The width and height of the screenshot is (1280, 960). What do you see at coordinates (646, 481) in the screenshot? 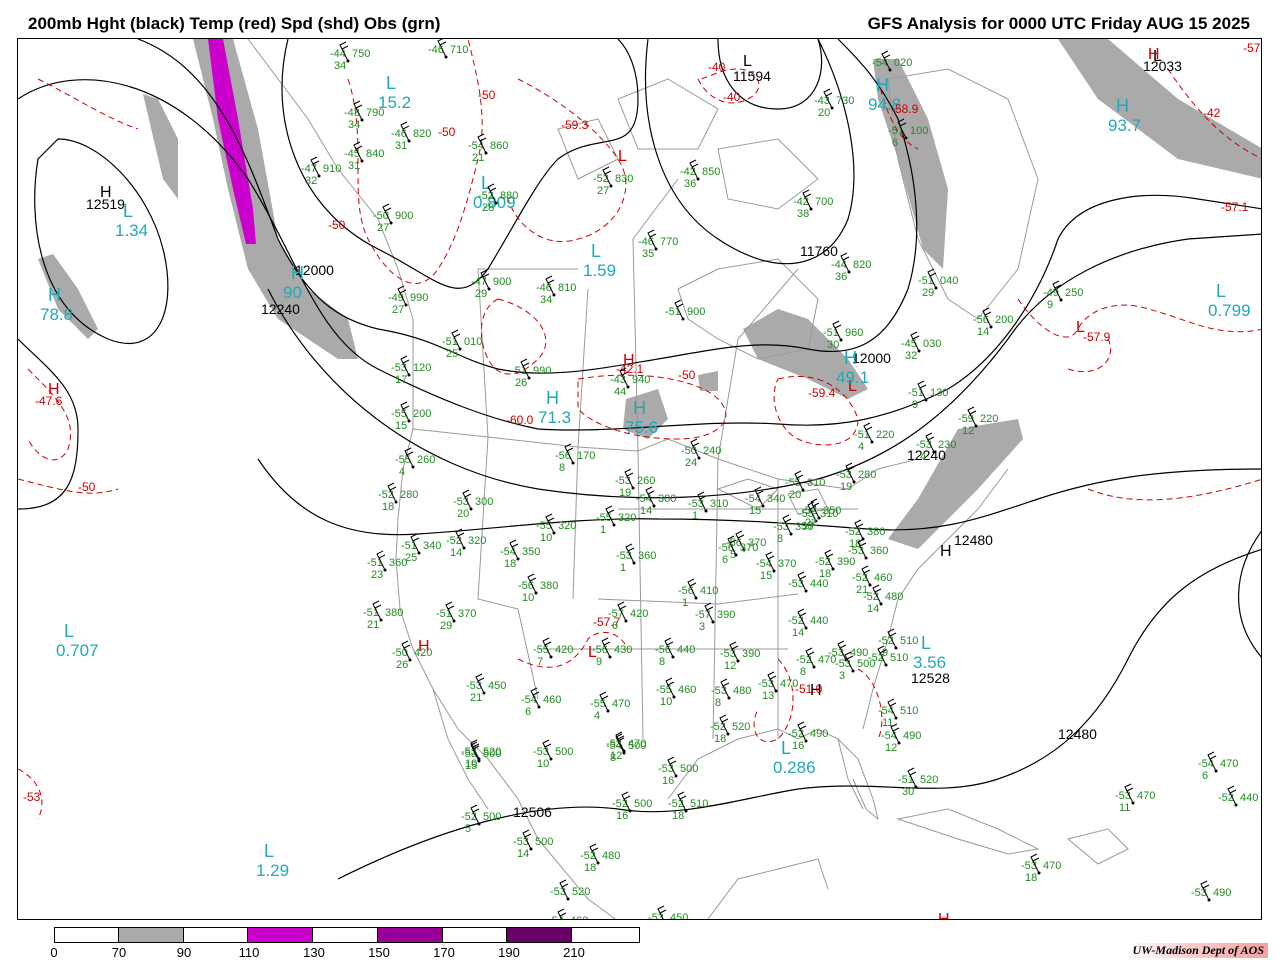
I see `obs-height: 260` at bounding box center [646, 481].